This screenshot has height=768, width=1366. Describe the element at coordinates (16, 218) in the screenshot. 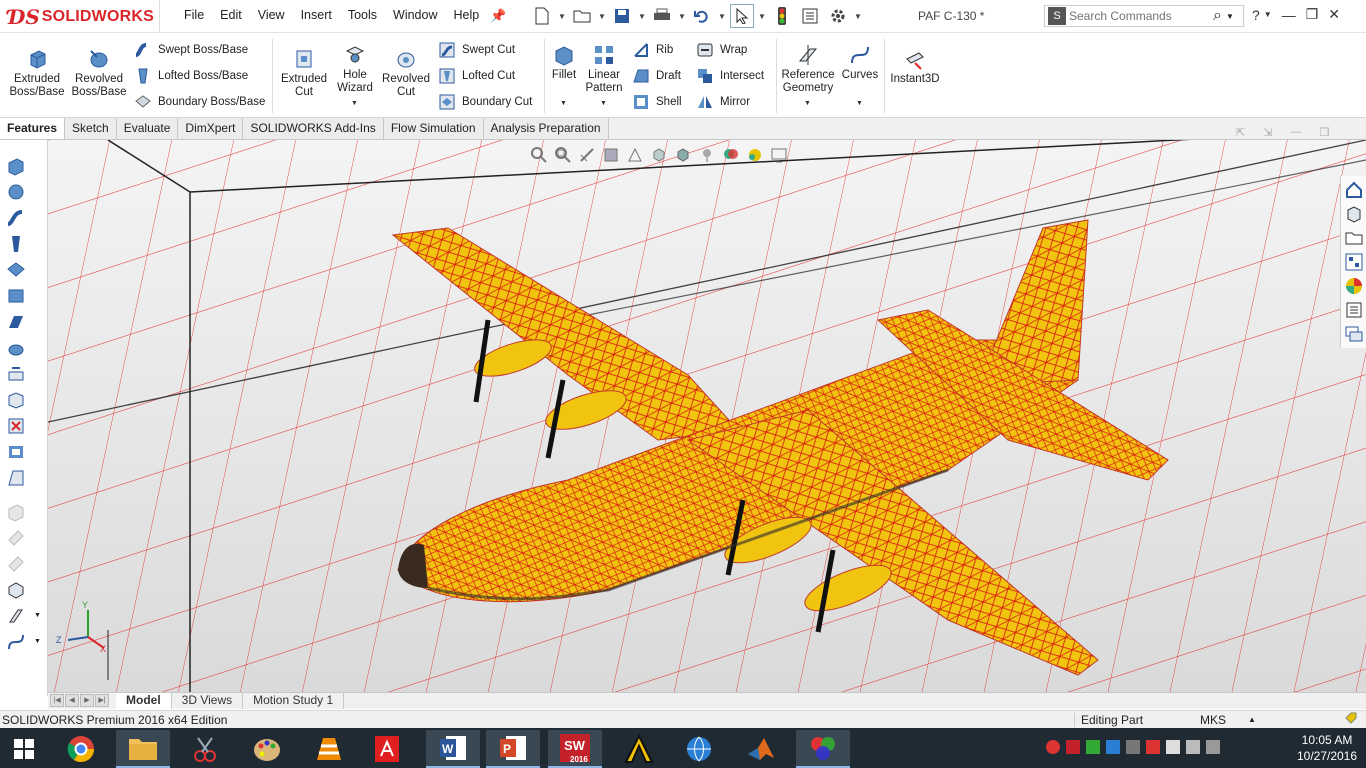

I see `swept-boss-icon` at that location.